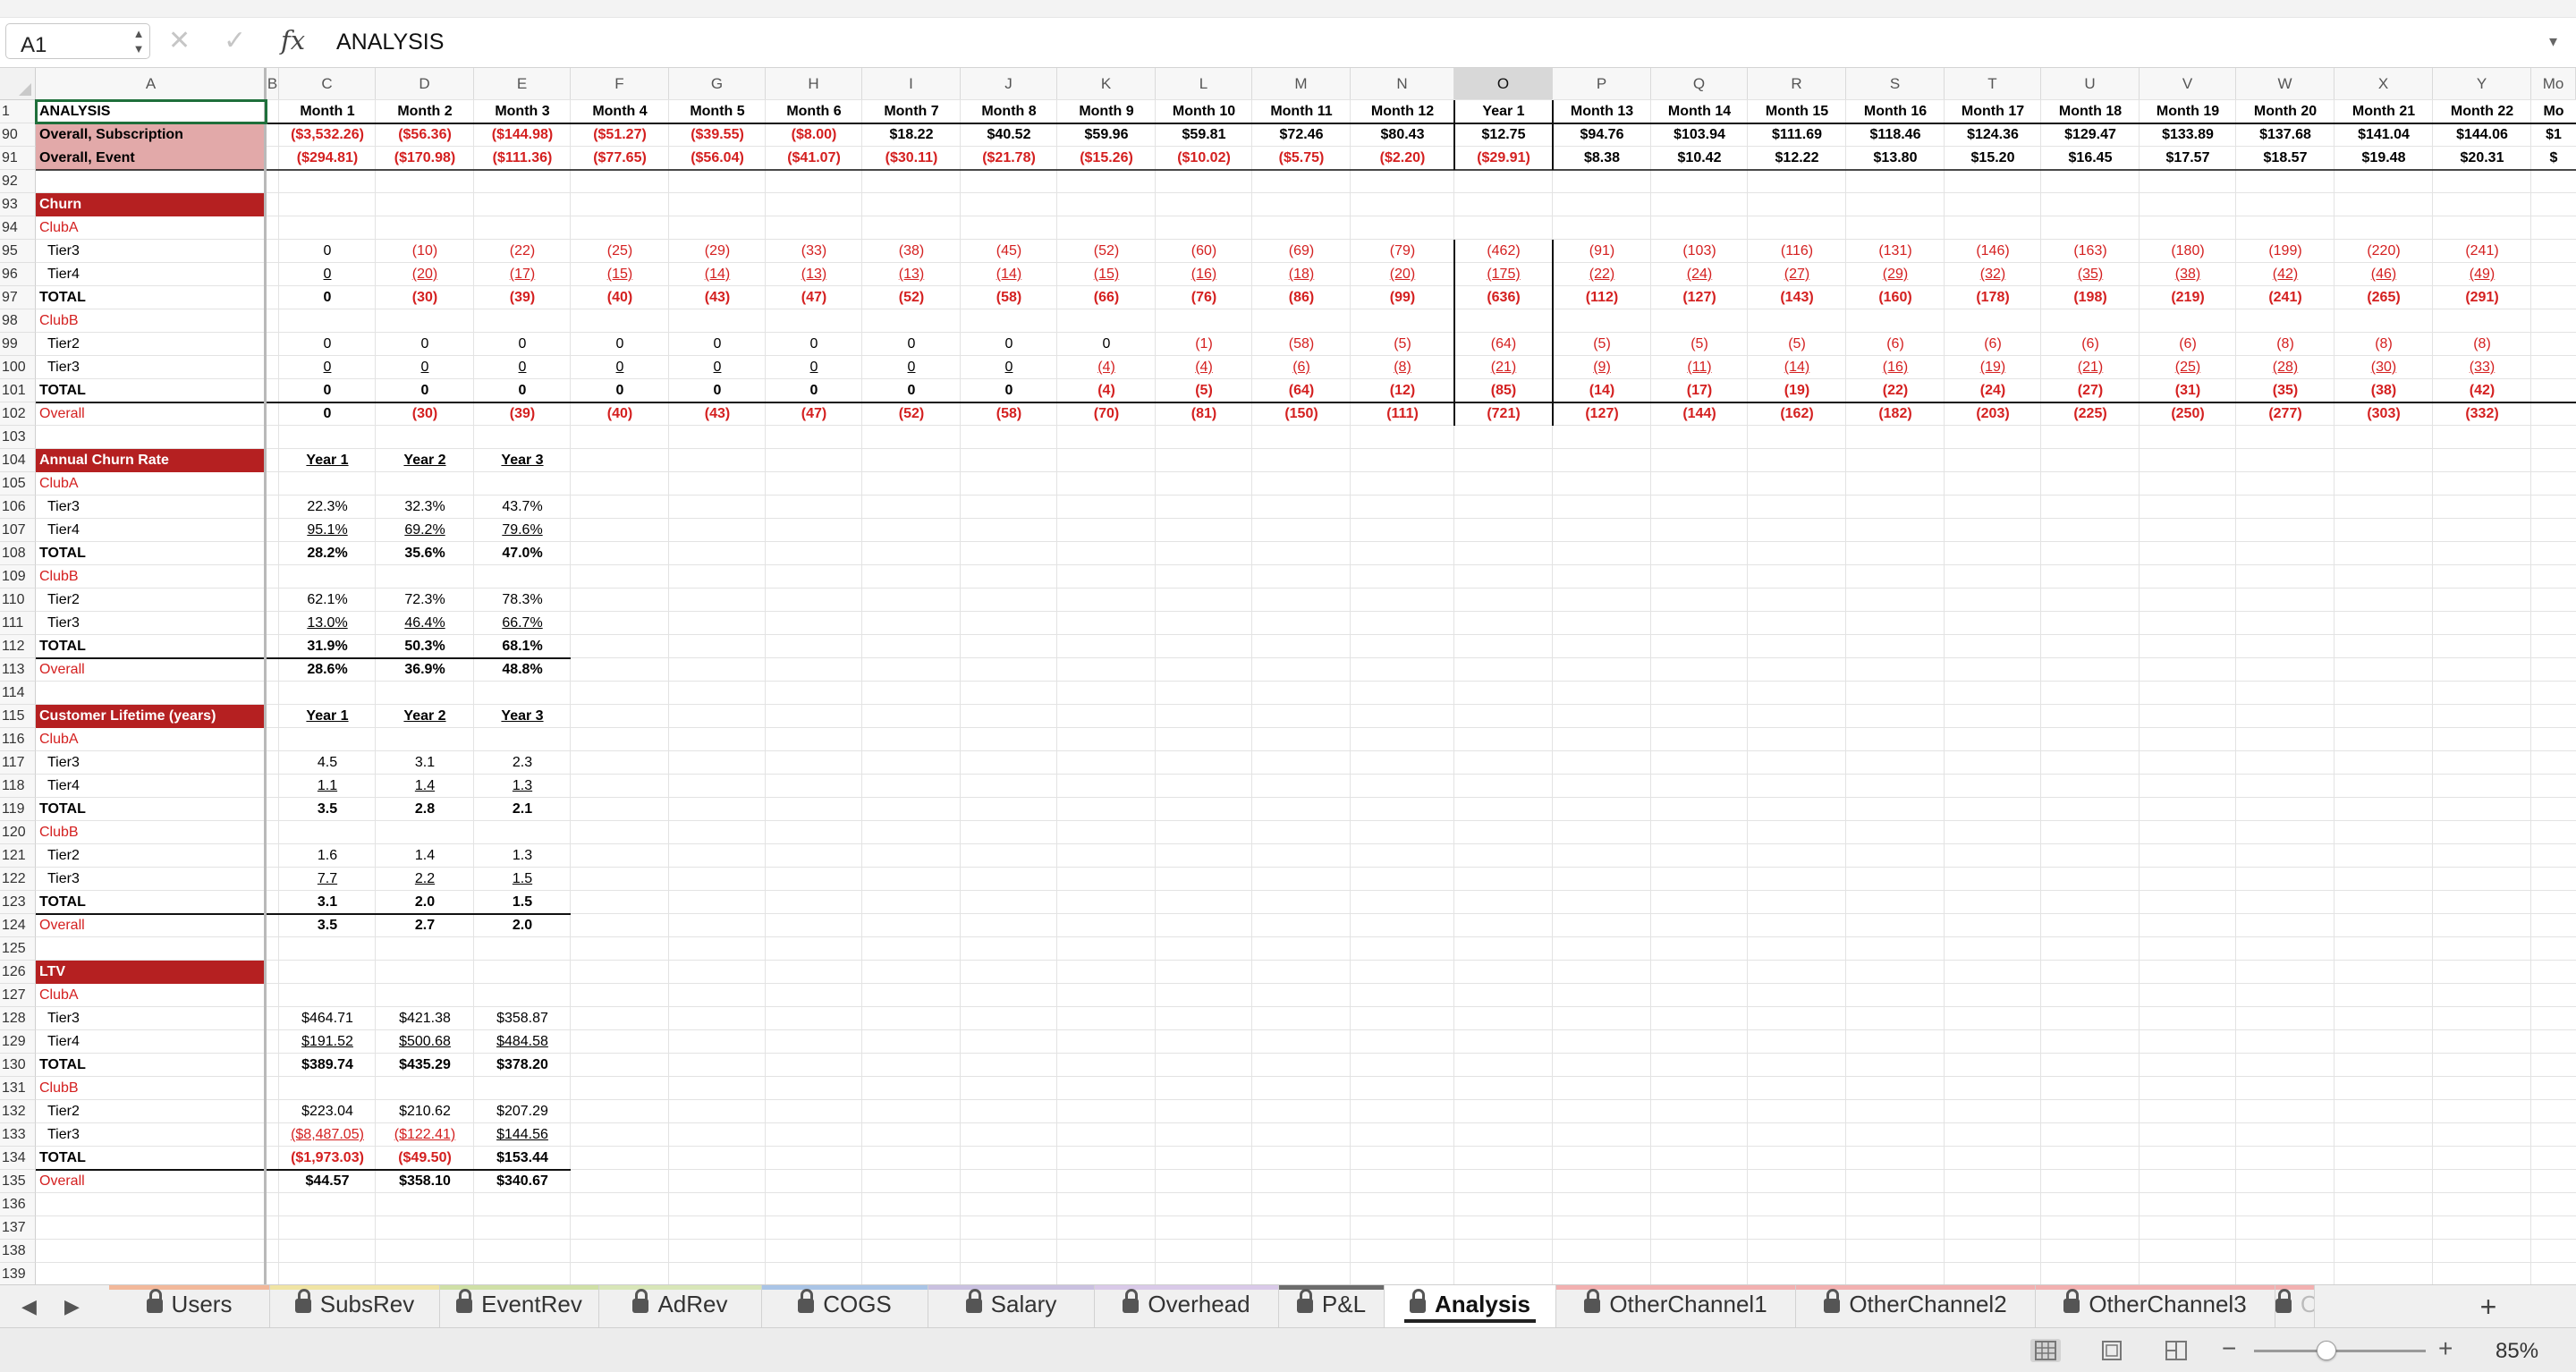  I want to click on data-cell: (32), so click(1993, 274).